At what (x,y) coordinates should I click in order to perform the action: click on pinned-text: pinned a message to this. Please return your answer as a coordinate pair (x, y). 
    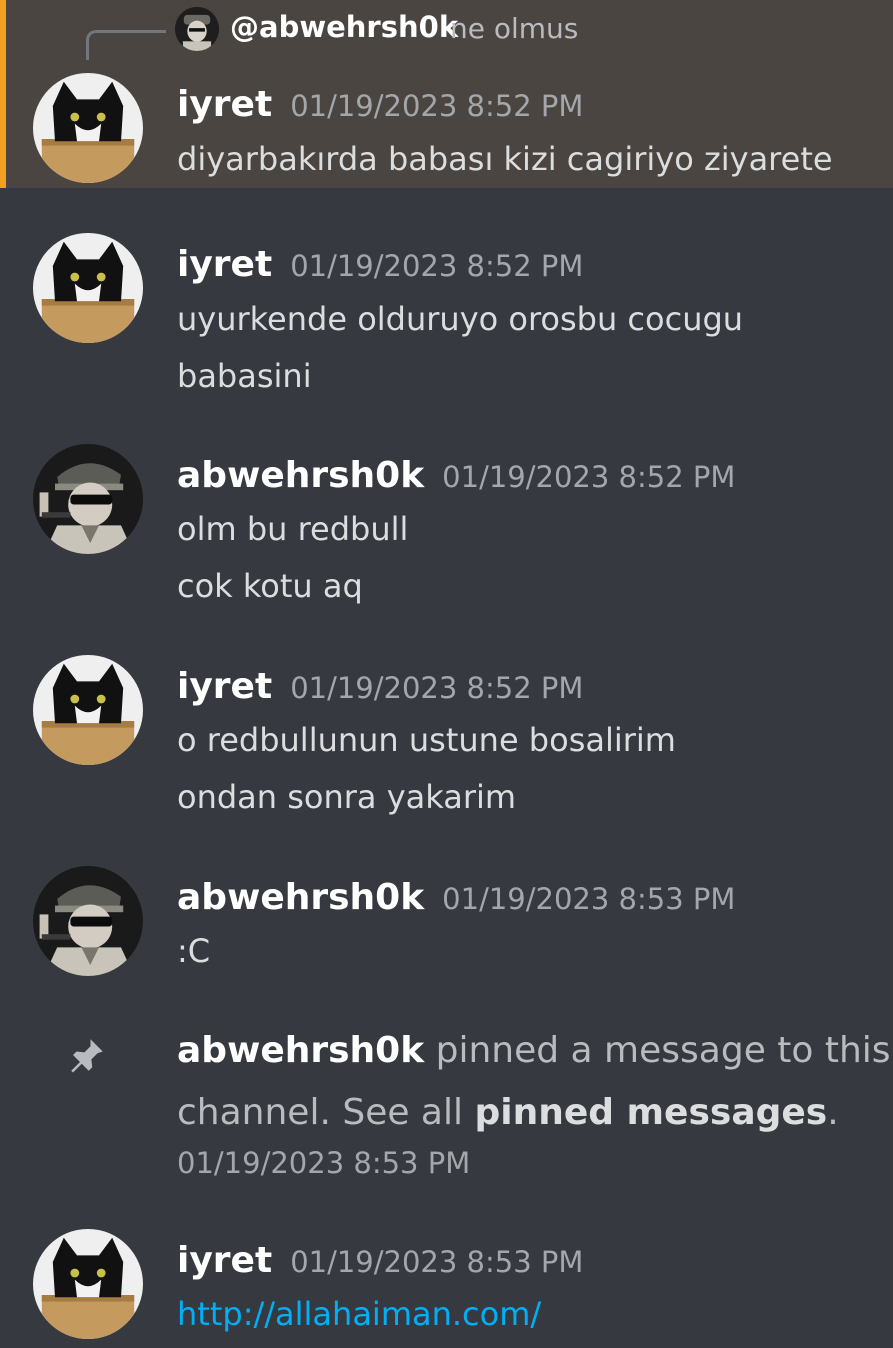
    Looking at the image, I should click on (657, 1050).